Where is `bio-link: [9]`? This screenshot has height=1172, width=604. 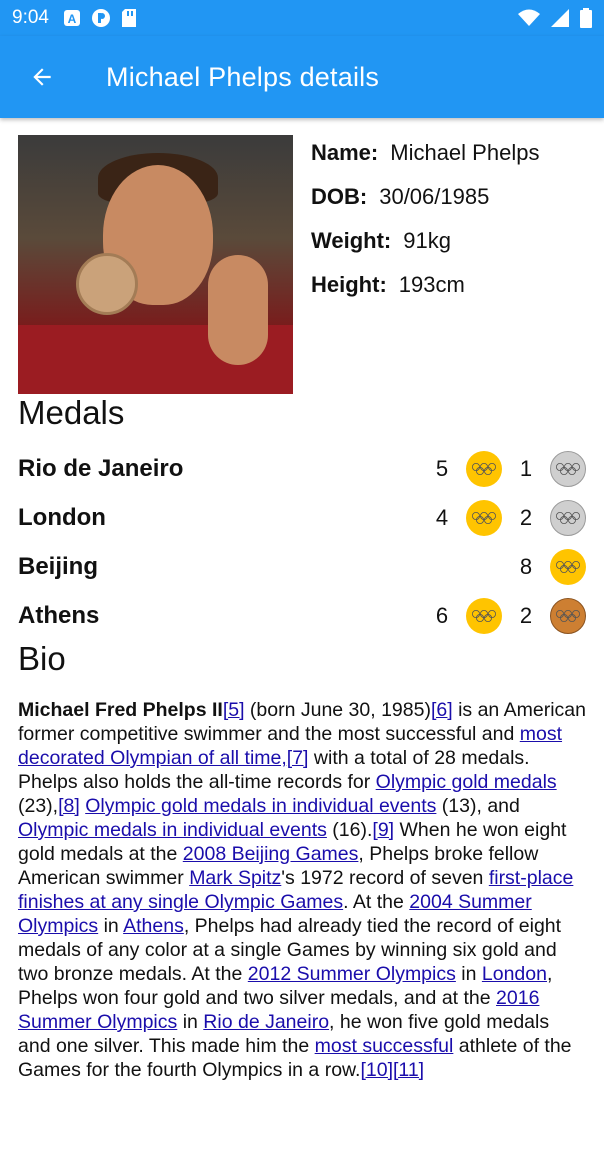
bio-link: [9] is located at coordinates (383, 830).